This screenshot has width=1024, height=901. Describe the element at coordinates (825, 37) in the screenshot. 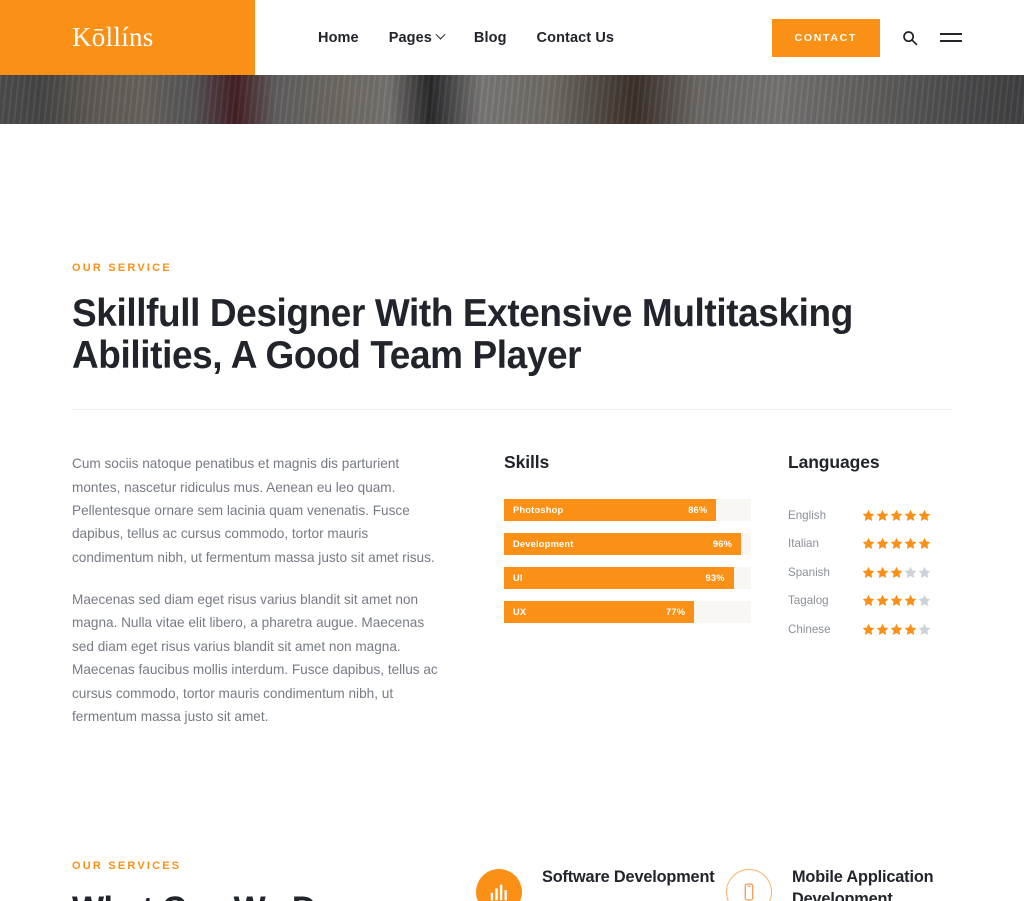

I see `contact-button: CONTACT` at that location.